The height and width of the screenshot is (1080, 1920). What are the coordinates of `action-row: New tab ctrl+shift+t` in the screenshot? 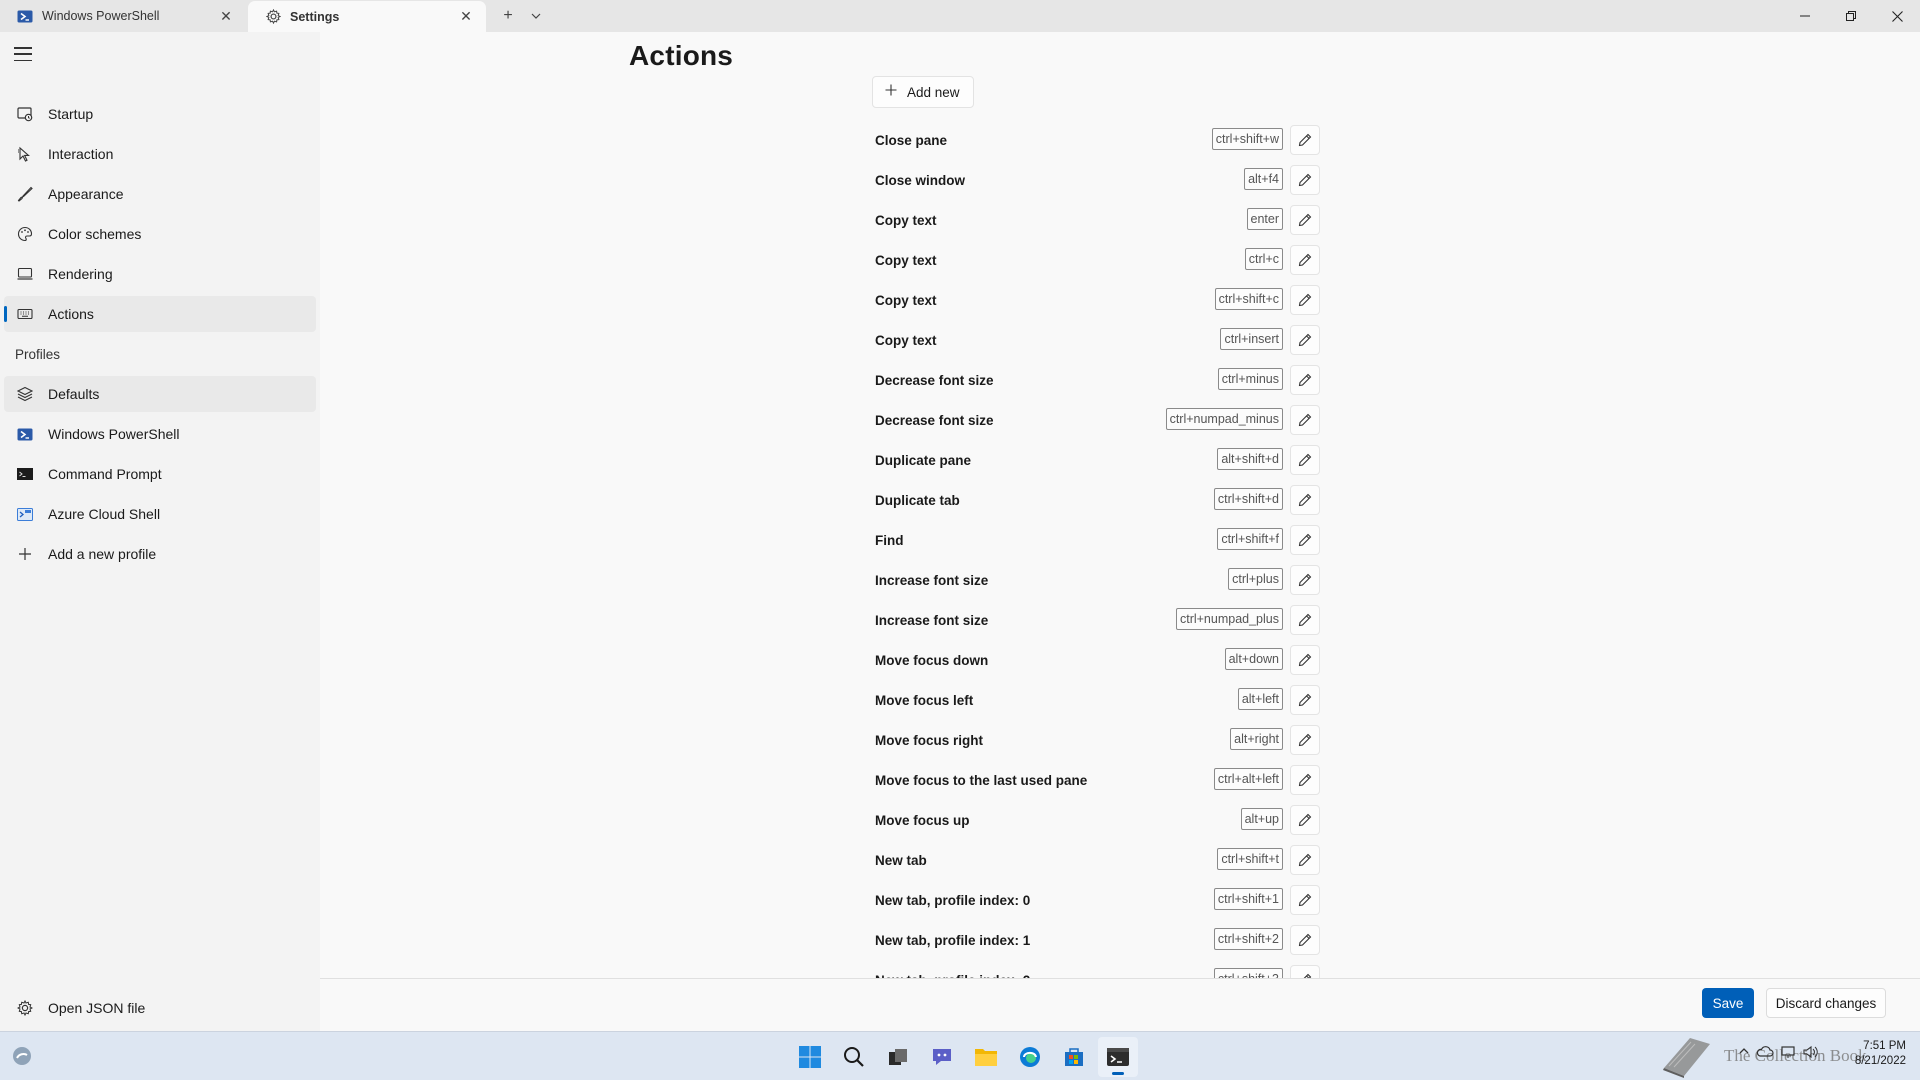 It's located at (1240, 860).